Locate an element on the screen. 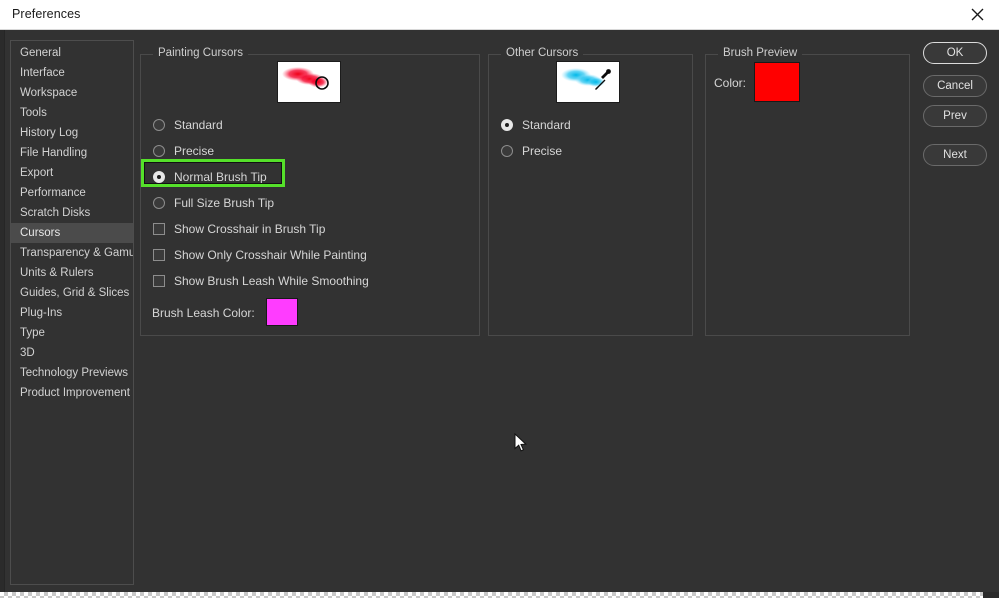 The width and height of the screenshot is (999, 598). radio-standard-label: Standard is located at coordinates (198, 125).